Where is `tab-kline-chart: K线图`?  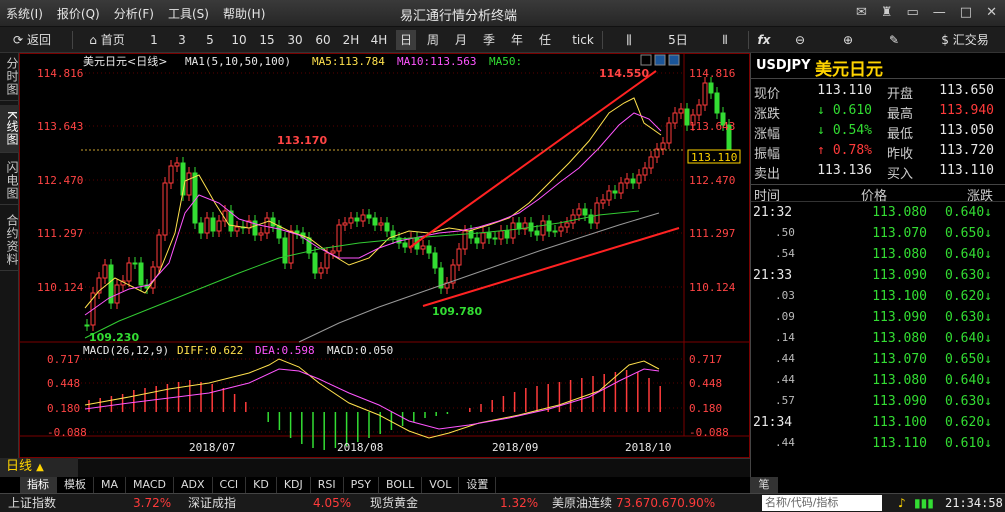
tab-kline-chart: K线图 is located at coordinates (9, 129).